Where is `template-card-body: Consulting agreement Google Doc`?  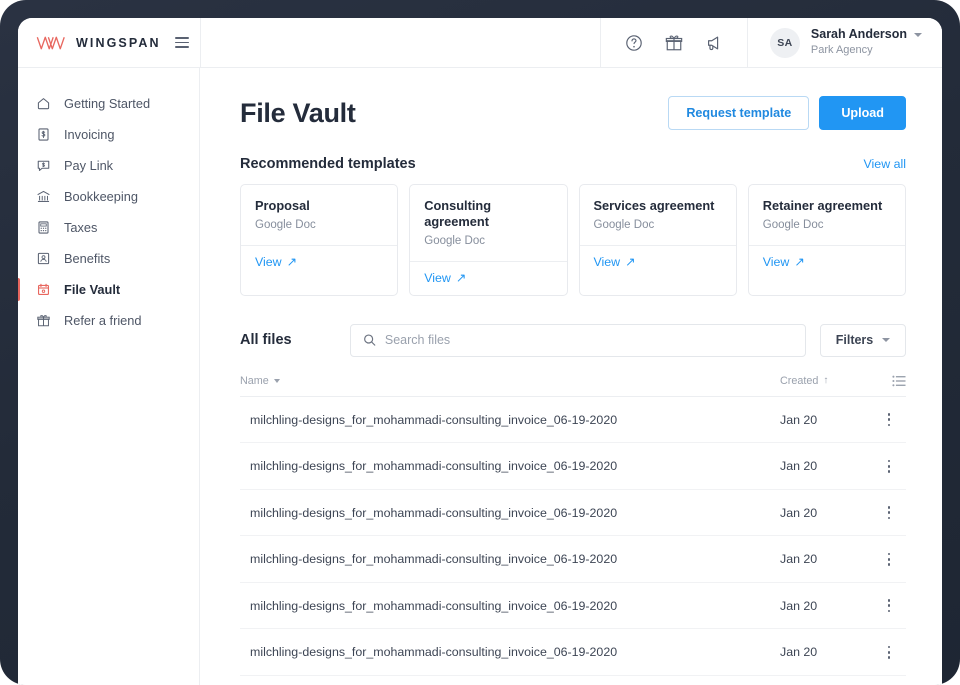 template-card-body: Consulting agreement Google Doc is located at coordinates (488, 223).